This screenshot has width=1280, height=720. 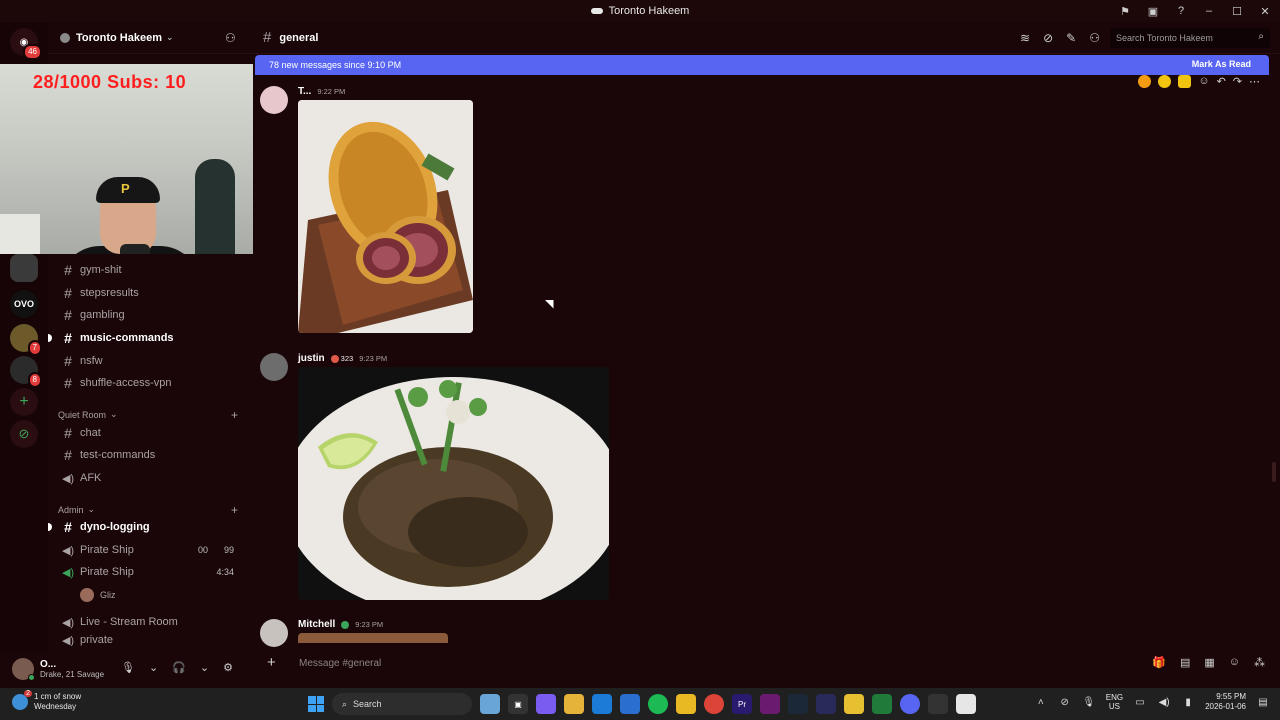 What do you see at coordinates (1114, 702) in the screenshot?
I see `language-indicator: ENG US` at bounding box center [1114, 702].